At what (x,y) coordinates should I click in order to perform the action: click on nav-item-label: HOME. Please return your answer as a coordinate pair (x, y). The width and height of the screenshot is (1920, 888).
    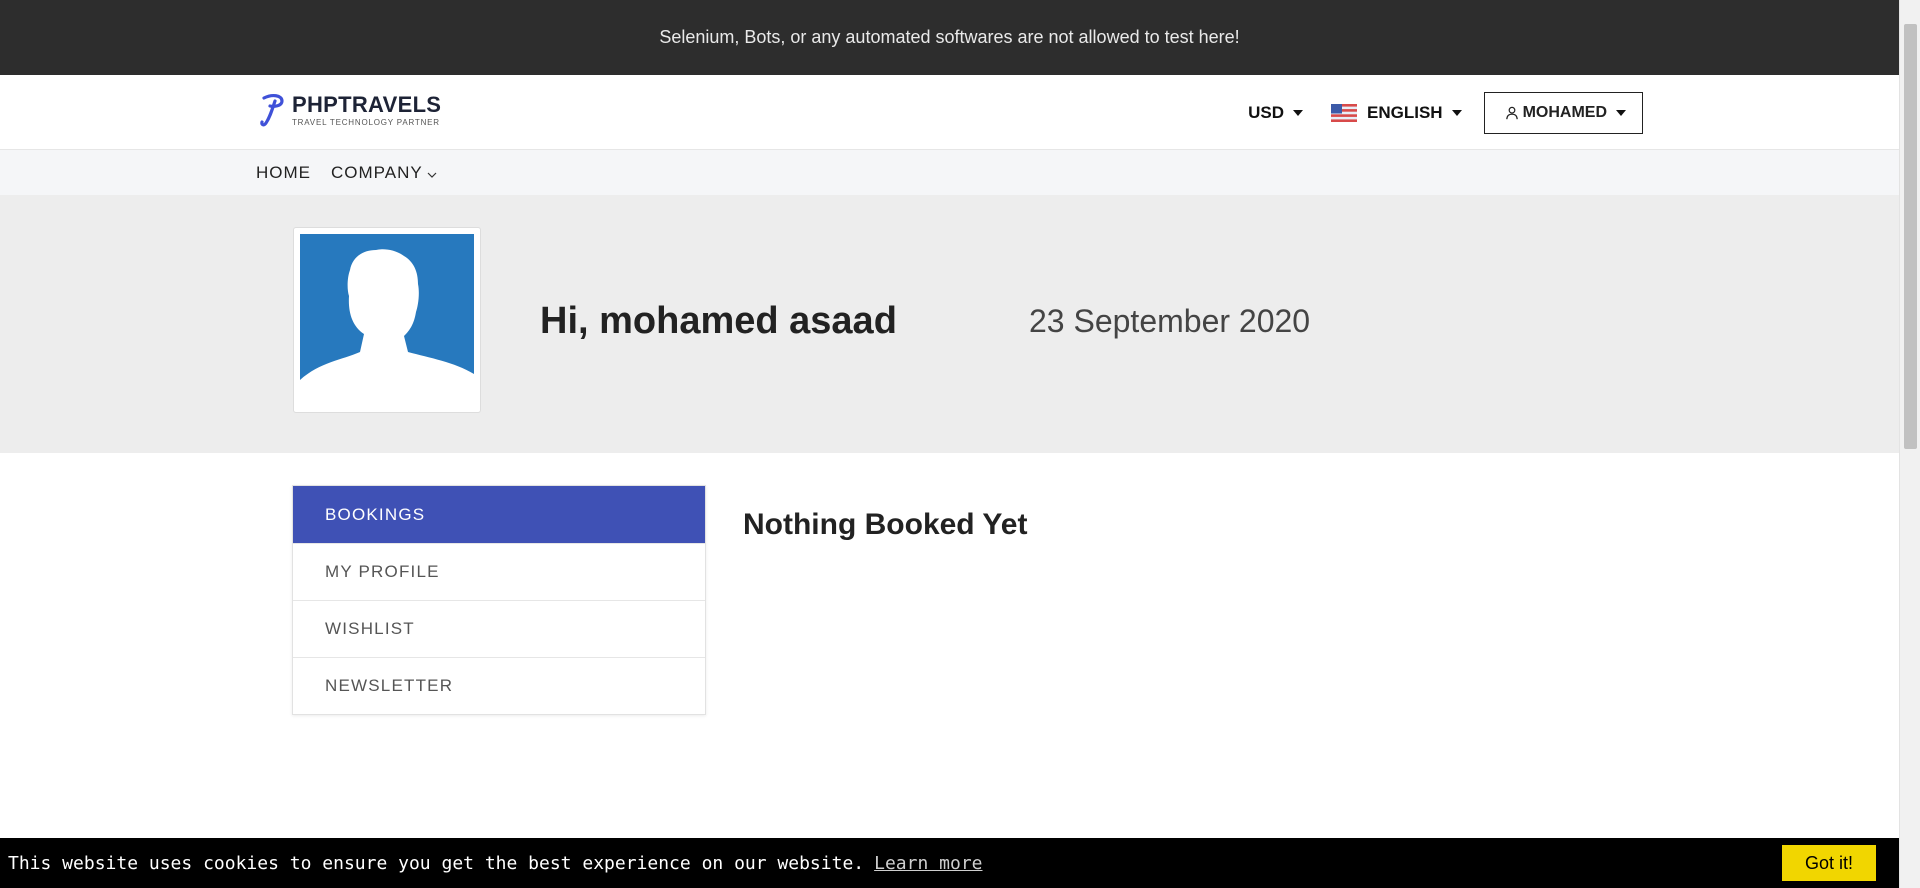
    Looking at the image, I should click on (283, 172).